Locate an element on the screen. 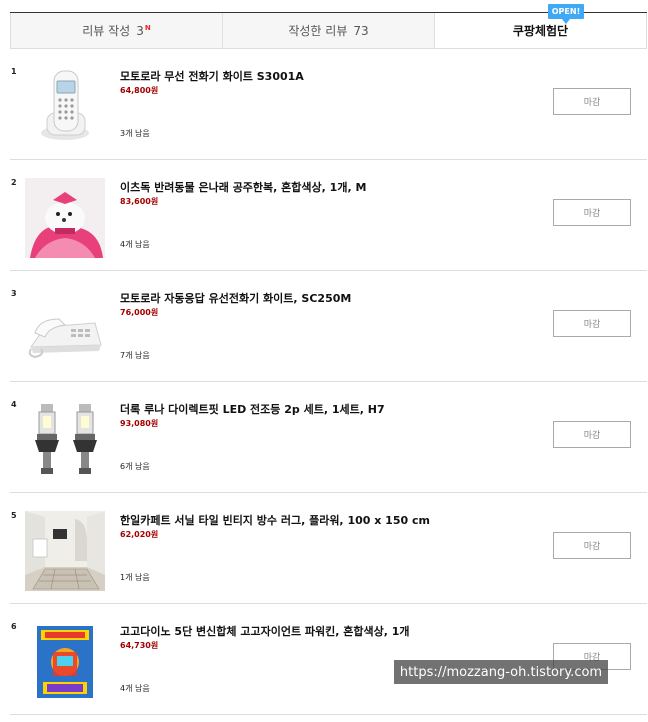 The width and height of the screenshot is (648, 722). item-title: 한일카페트 서닐 타일 빈티지 방수 러그, 플라워, 100 x 150 cm is located at coordinates (275, 520).